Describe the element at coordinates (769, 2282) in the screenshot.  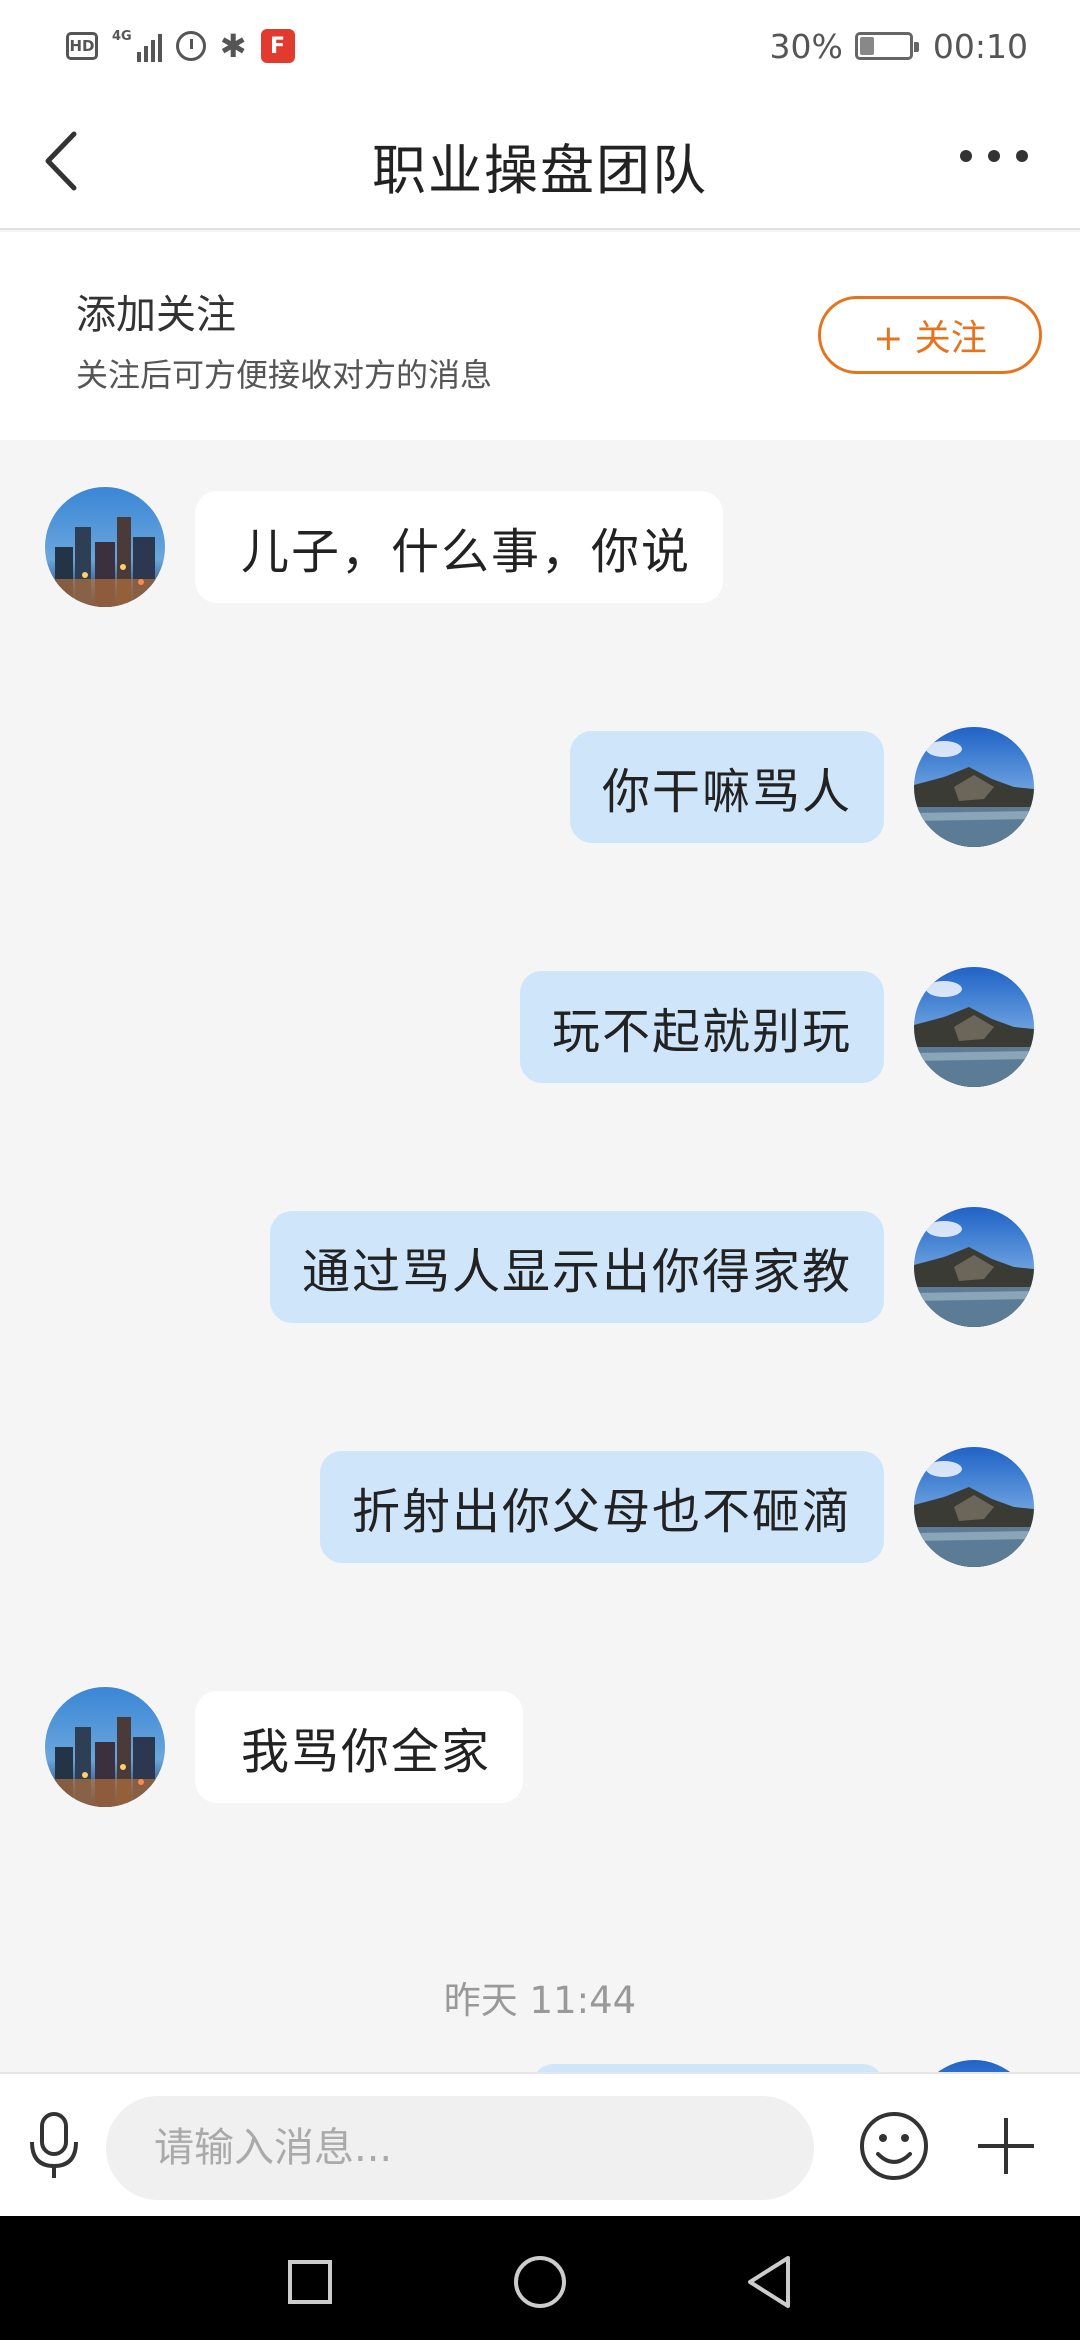
I see `nav-back-icon` at that location.